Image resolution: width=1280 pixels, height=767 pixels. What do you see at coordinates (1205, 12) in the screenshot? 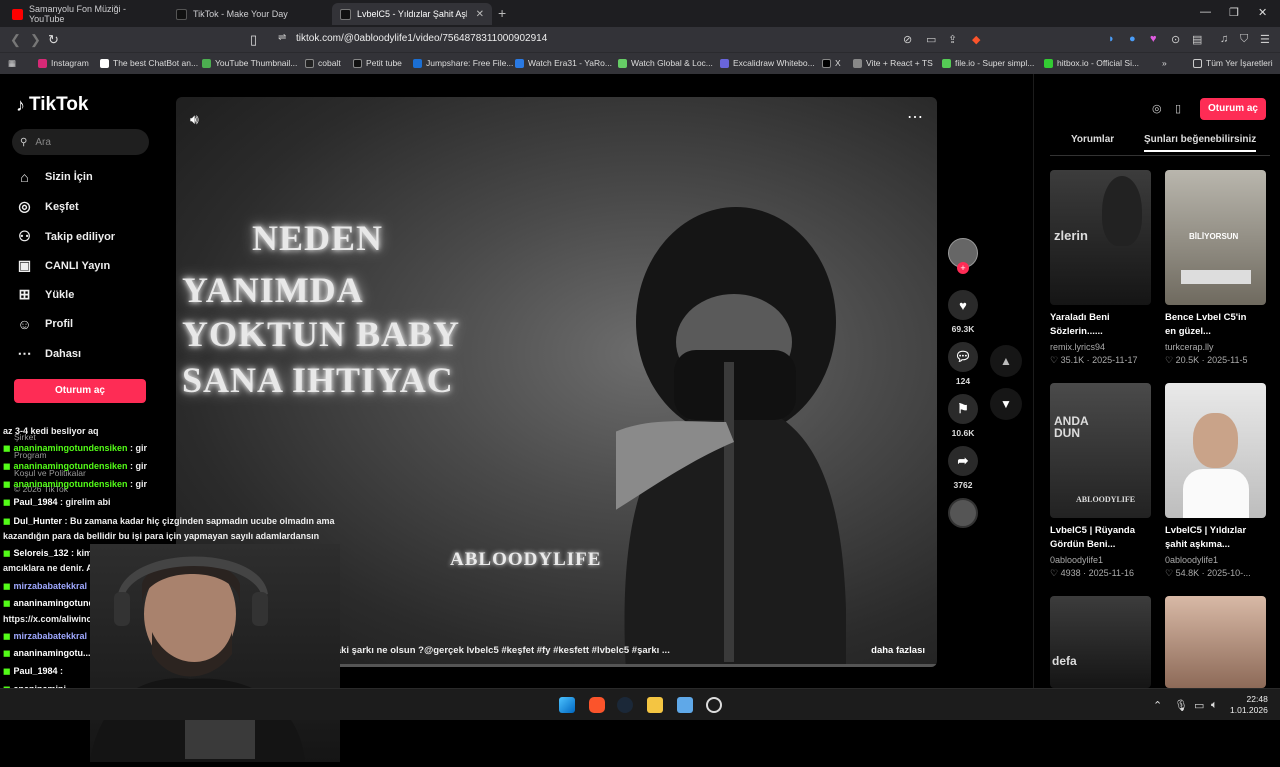
I see `minimize-icon: —` at bounding box center [1205, 12].